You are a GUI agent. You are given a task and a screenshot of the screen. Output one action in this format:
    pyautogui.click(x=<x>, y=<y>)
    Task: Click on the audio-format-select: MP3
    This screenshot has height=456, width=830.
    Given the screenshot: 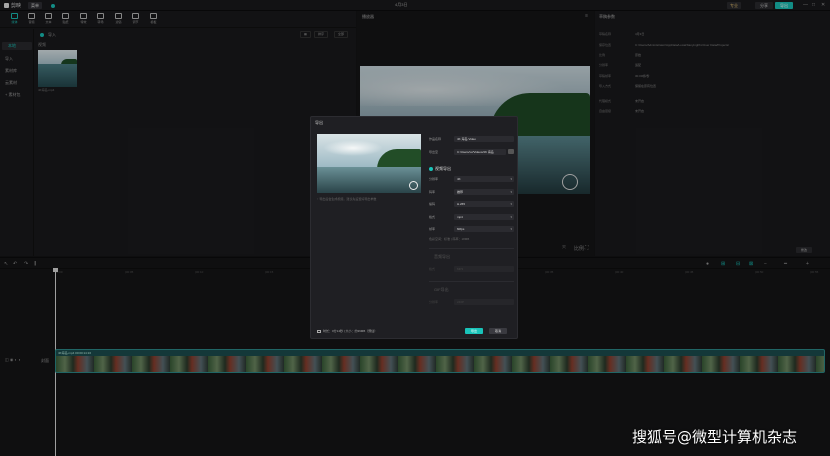 What is the action you would take?
    pyautogui.click(x=484, y=269)
    